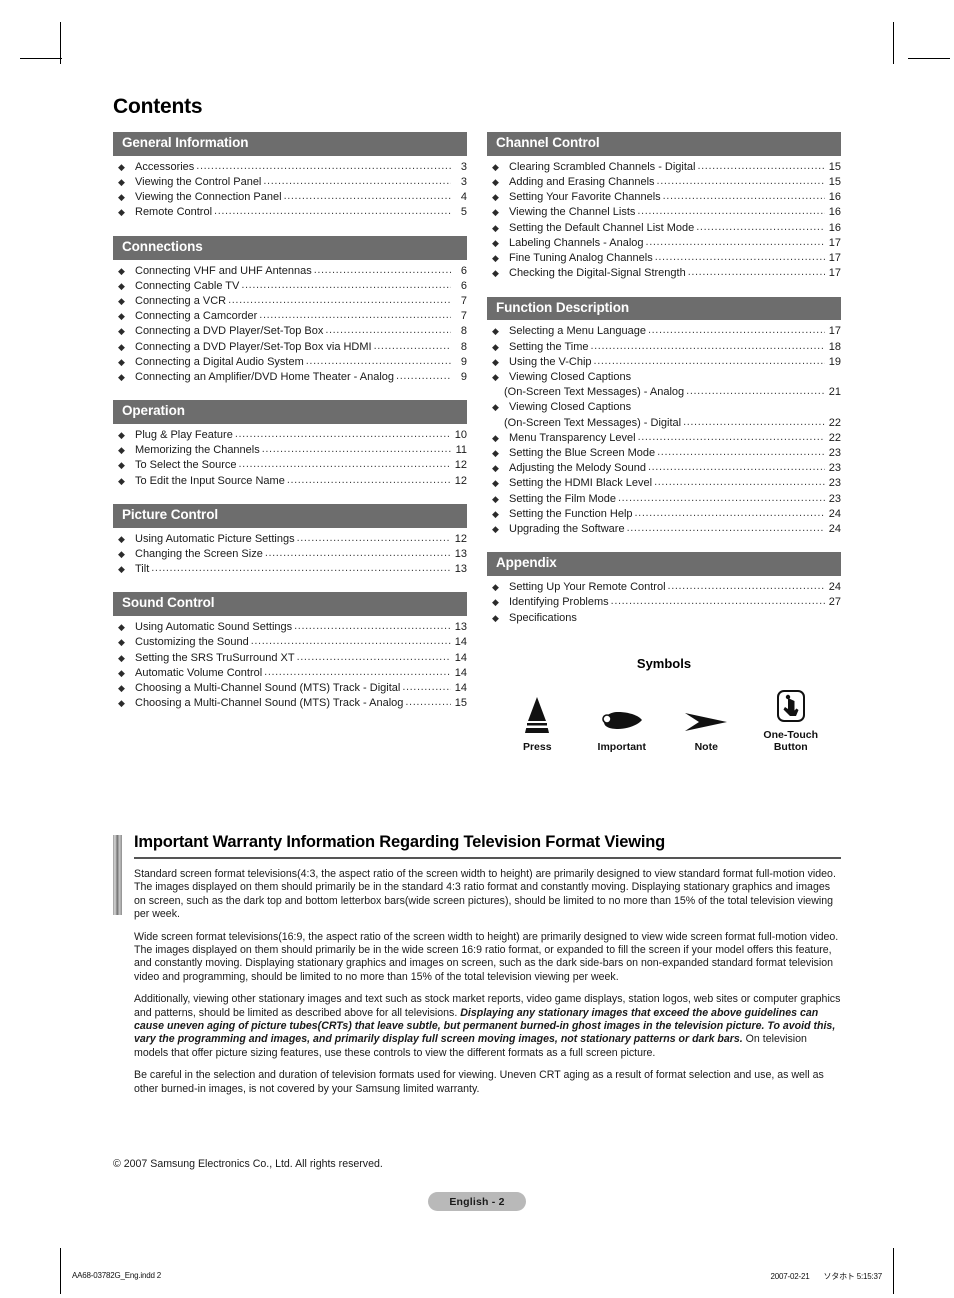 The width and height of the screenshot is (954, 1298). Describe the element at coordinates (571, 513) in the screenshot. I see `toc-entry-label: Setting the Function Help` at that location.